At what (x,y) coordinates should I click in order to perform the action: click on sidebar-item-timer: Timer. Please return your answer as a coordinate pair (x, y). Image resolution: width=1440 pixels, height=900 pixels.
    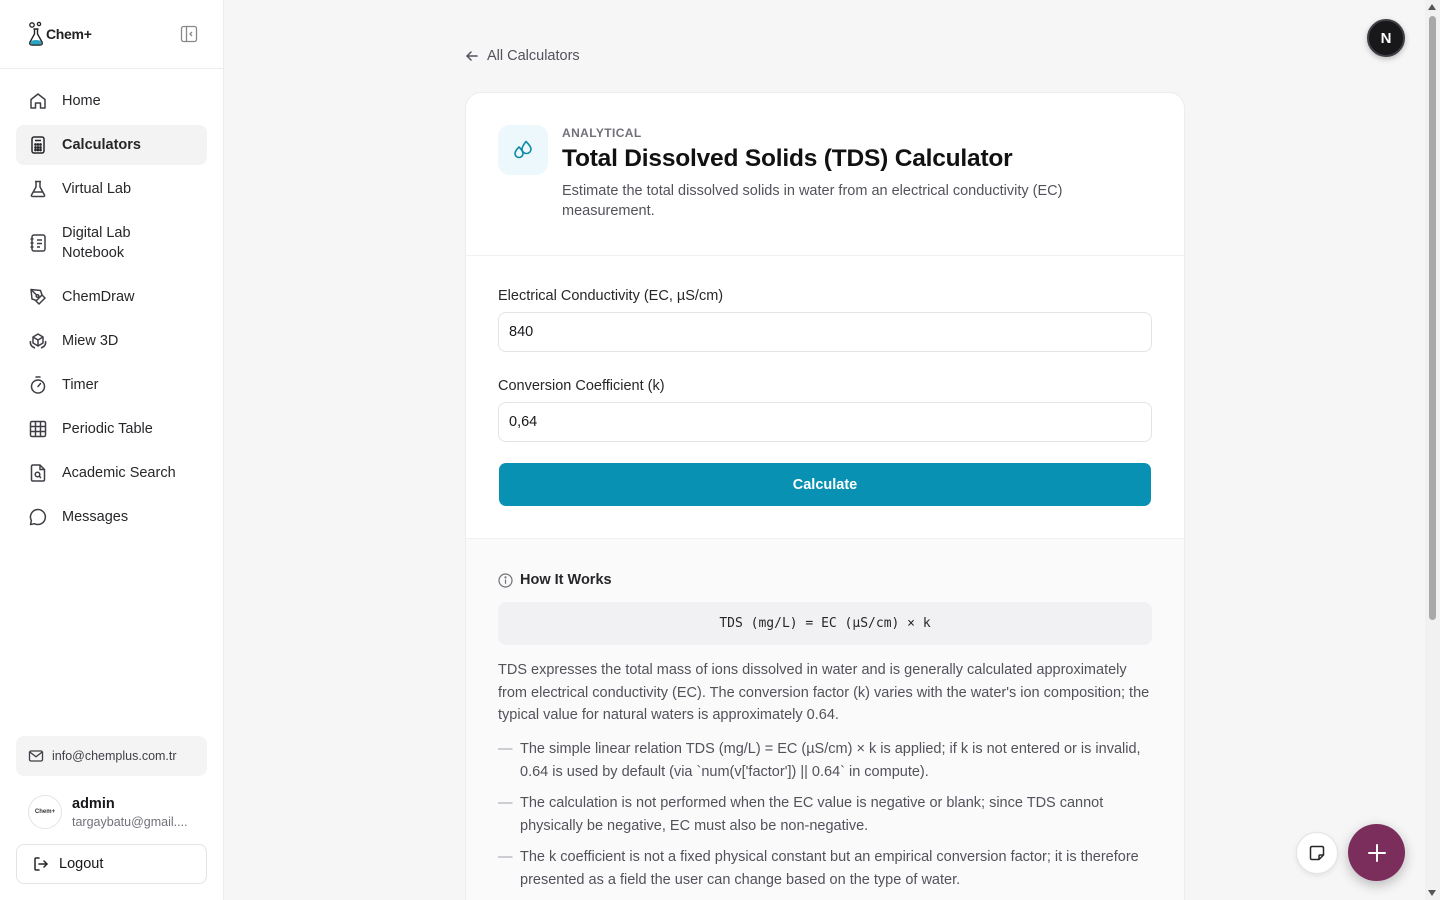
    Looking at the image, I should click on (111, 385).